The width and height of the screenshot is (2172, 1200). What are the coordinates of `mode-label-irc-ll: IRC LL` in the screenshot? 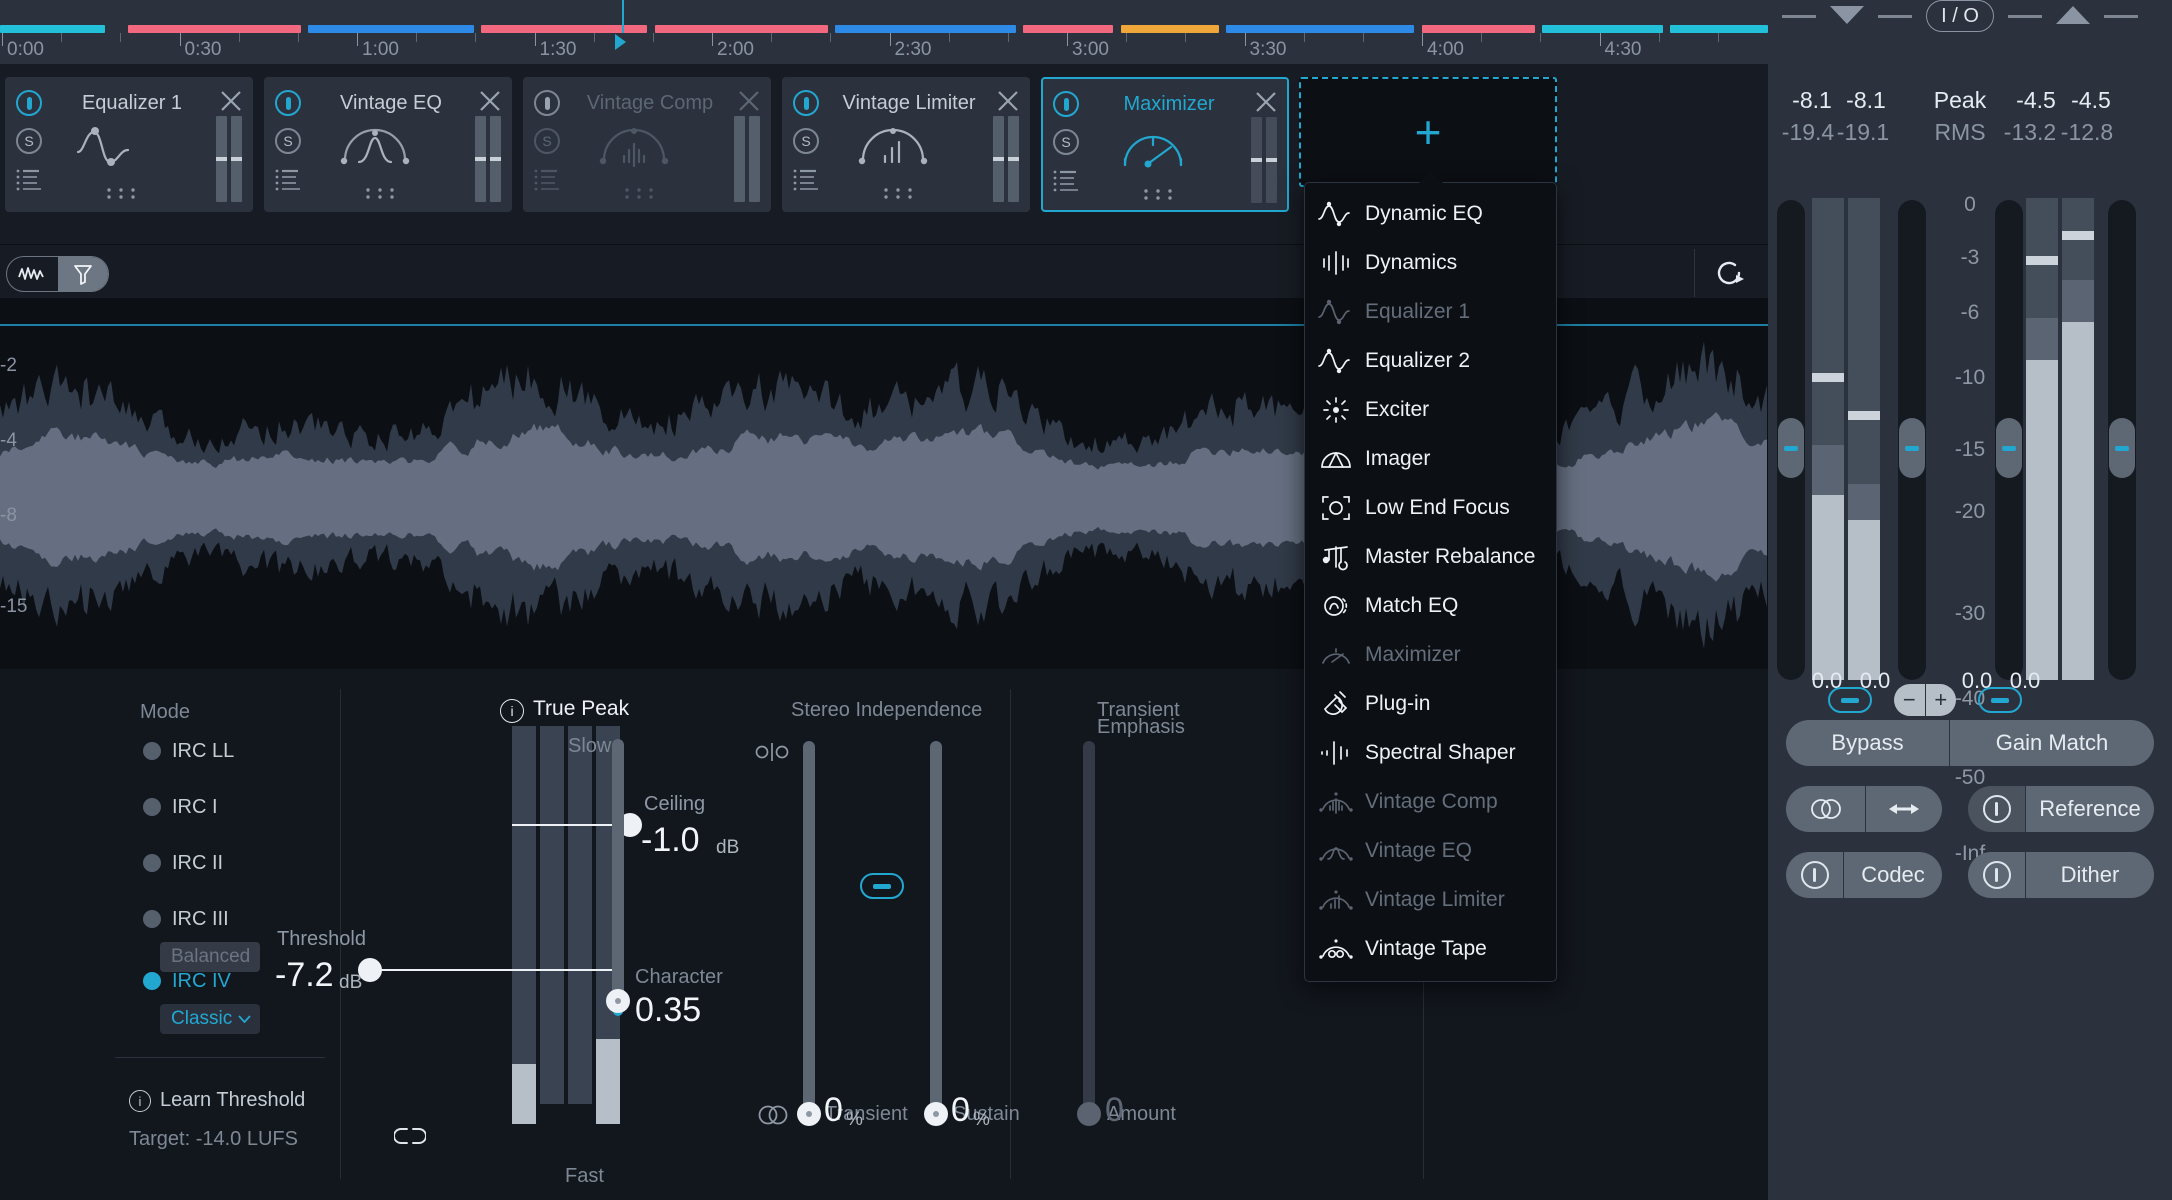 It's located at (203, 751).